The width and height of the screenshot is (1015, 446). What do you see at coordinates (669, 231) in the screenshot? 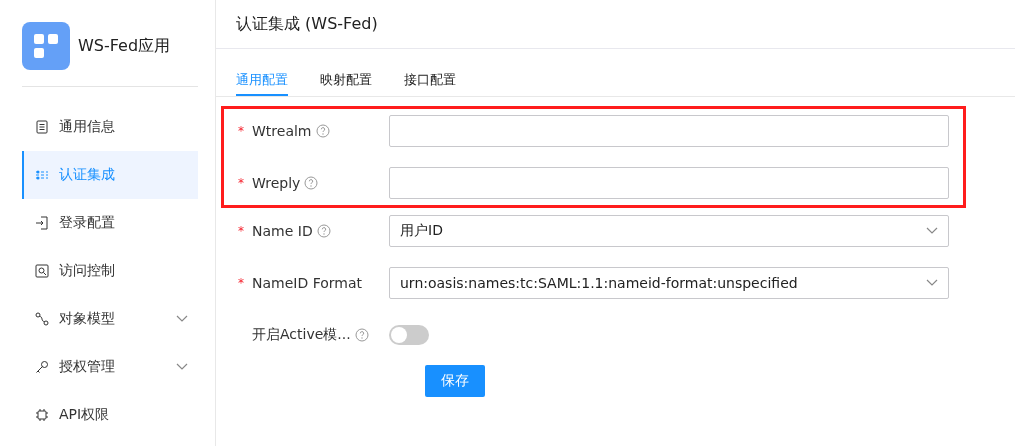
I see `select-field: 用户ID` at bounding box center [669, 231].